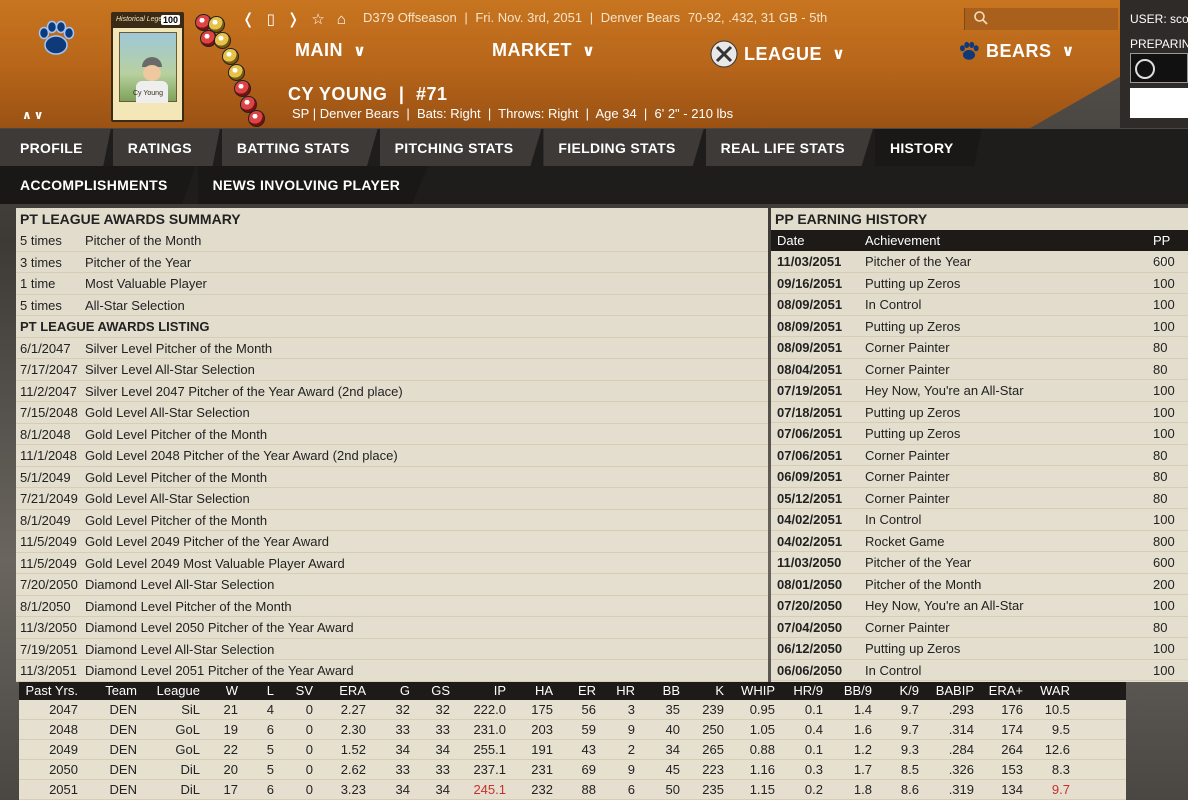 Image resolution: width=1188 pixels, height=800 pixels. I want to click on pp-achievement: Putting up Zeros, so click(913, 283).